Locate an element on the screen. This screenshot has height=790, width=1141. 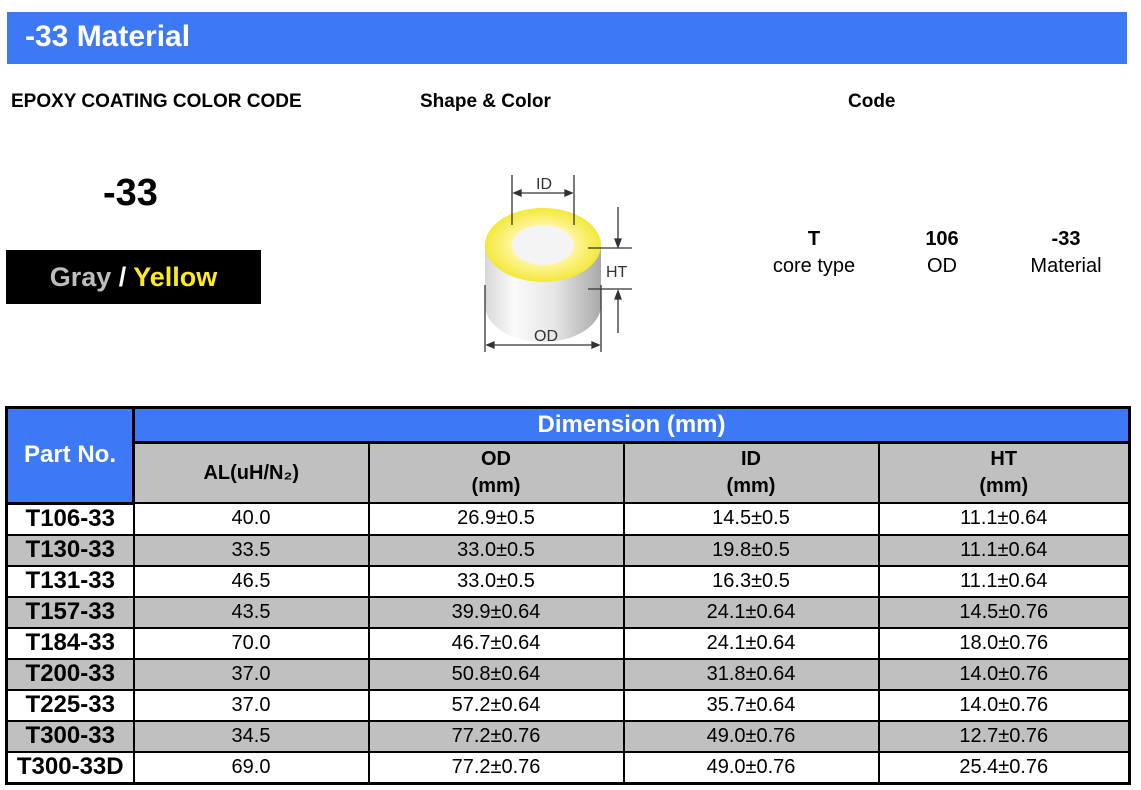
toroid-diagram: ID HT OD is located at coordinates (558, 263).